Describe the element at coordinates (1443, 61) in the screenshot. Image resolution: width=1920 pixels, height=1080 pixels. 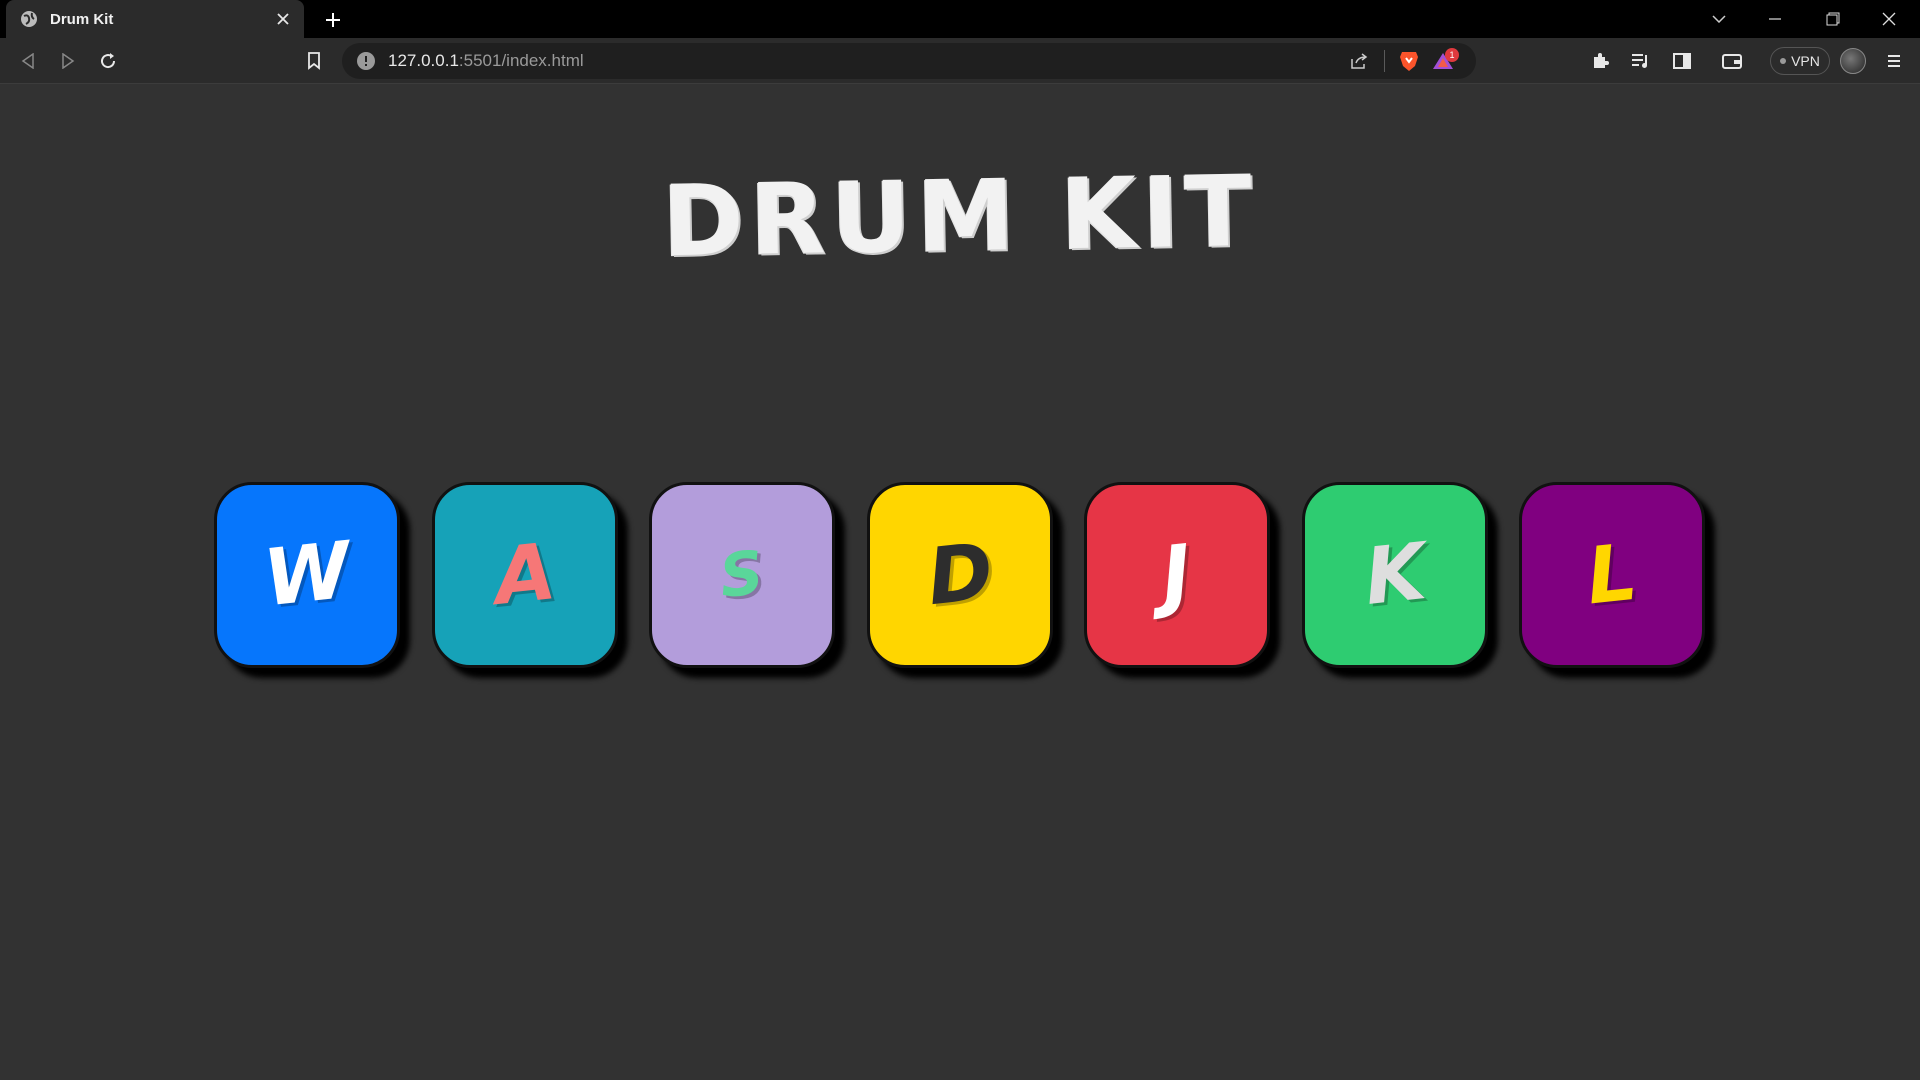
I see `brave-rewards-icon: 1` at that location.